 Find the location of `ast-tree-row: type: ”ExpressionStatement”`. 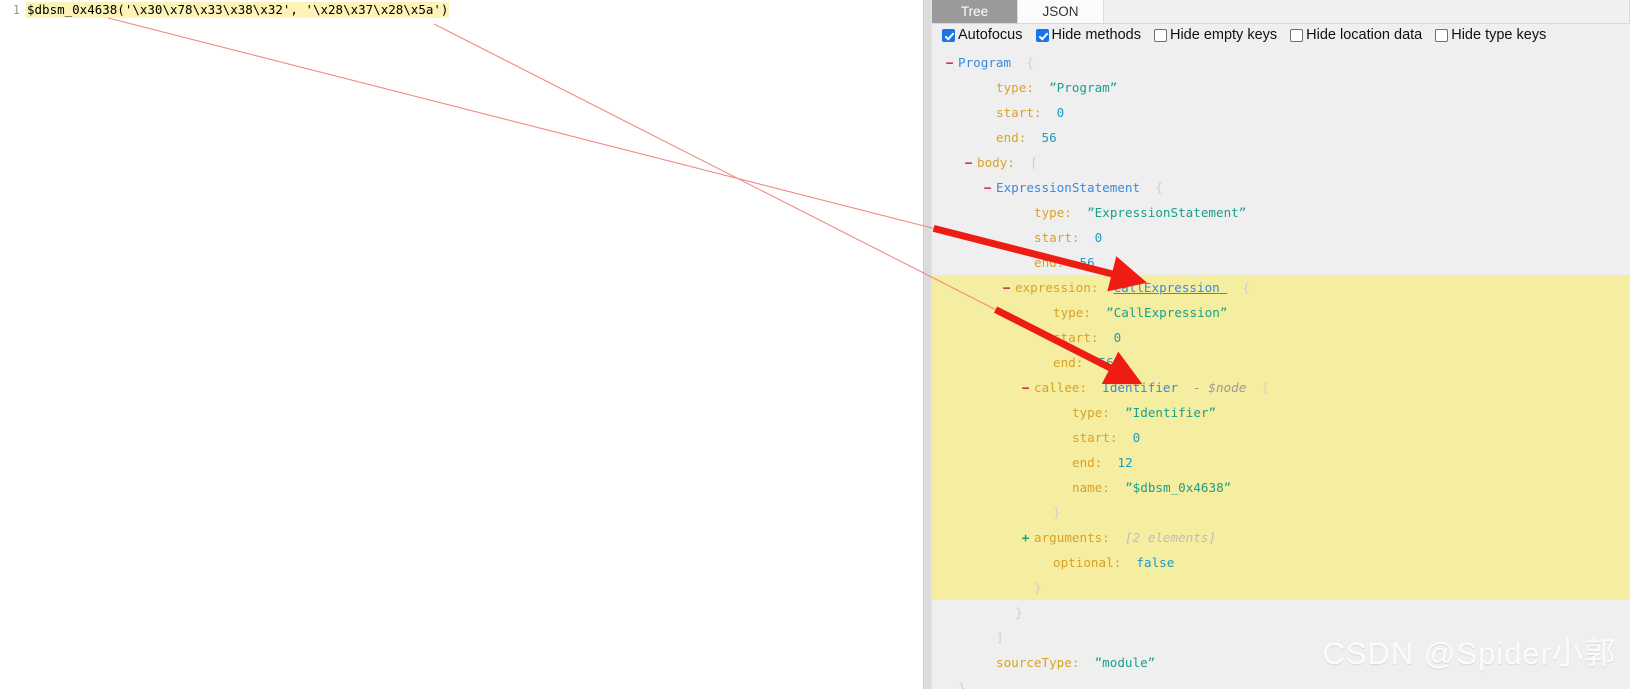

ast-tree-row: type: ”ExpressionStatement” is located at coordinates (1281, 212).